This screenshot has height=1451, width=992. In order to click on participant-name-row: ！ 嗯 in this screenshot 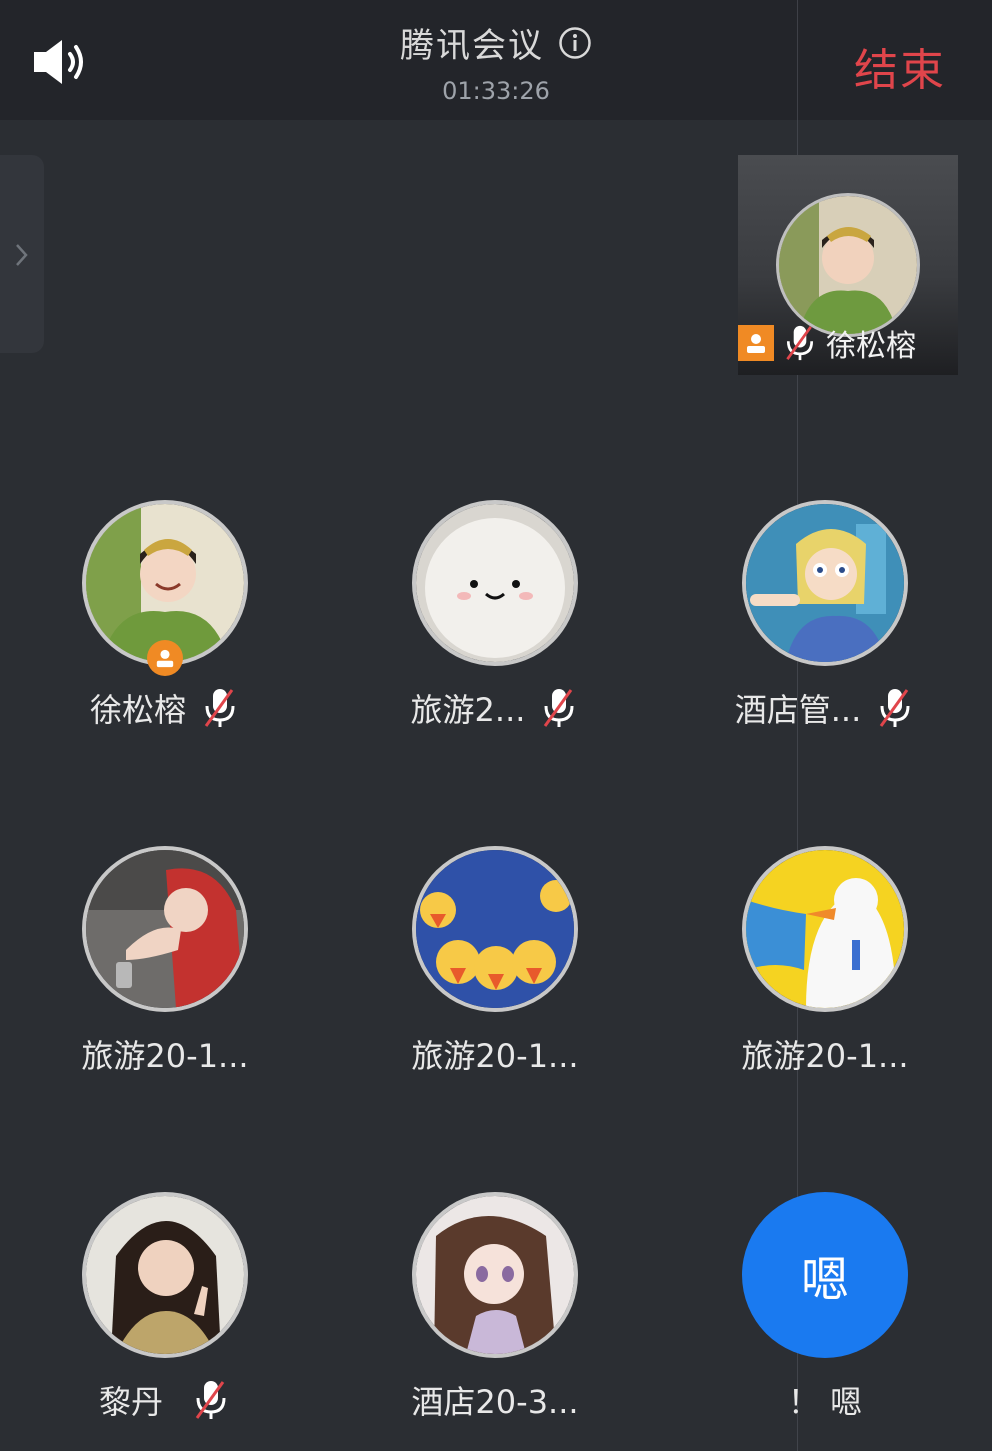, I will do `click(825, 1400)`.